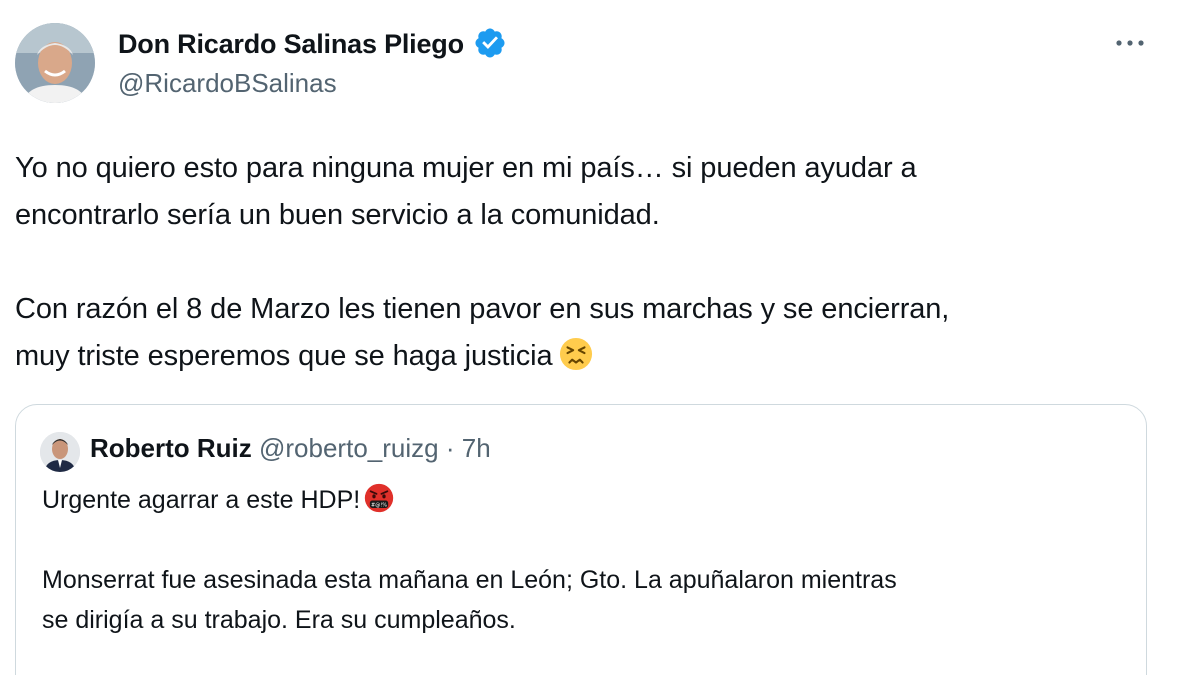 The image size is (1200, 675). I want to click on persevering-face-icon, so click(575, 354).